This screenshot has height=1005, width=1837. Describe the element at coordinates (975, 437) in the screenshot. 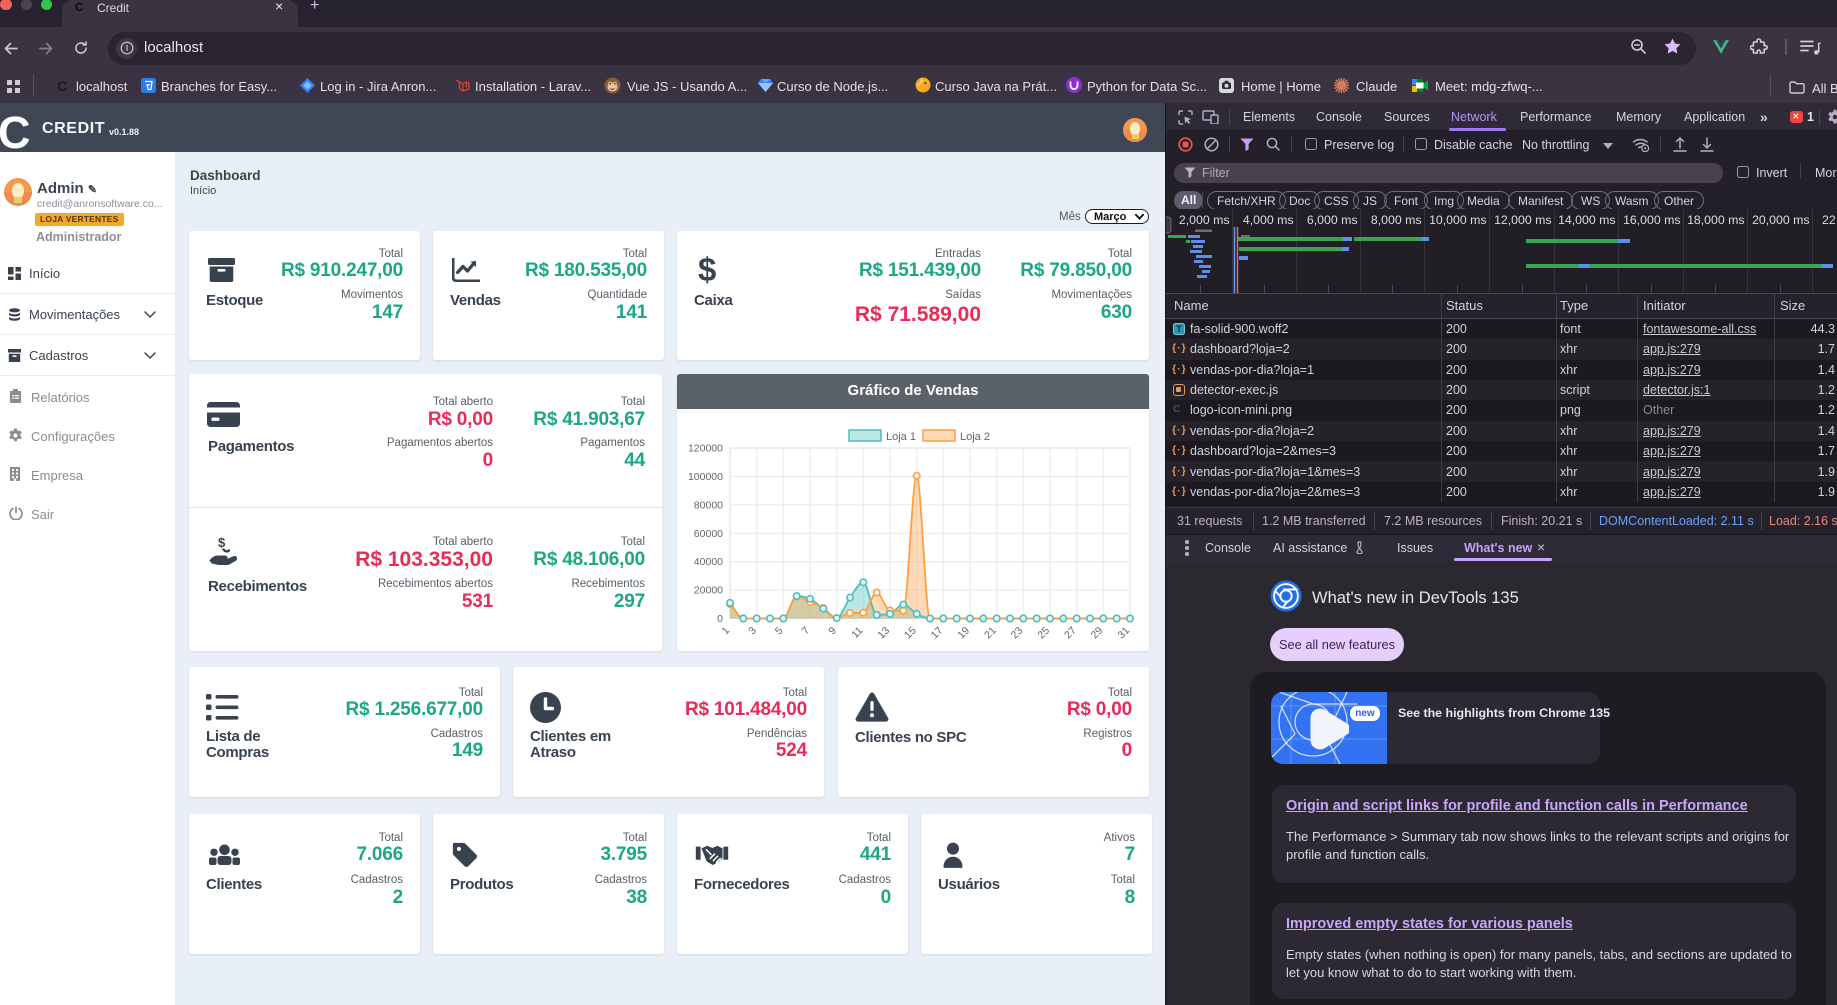

I see `svg-text: Loja 2` at that location.